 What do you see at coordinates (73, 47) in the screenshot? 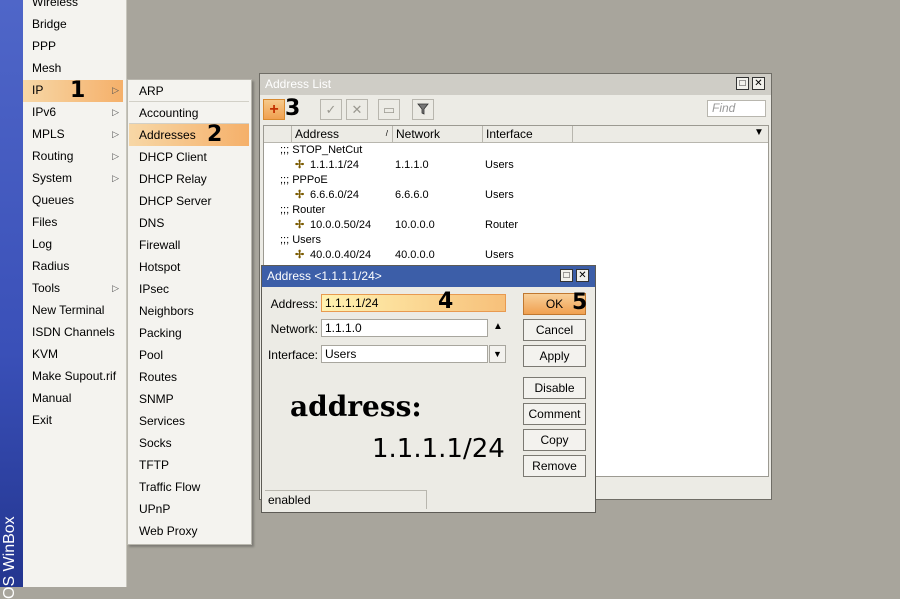
I see `main-menu-item-ppp: PPP` at bounding box center [73, 47].